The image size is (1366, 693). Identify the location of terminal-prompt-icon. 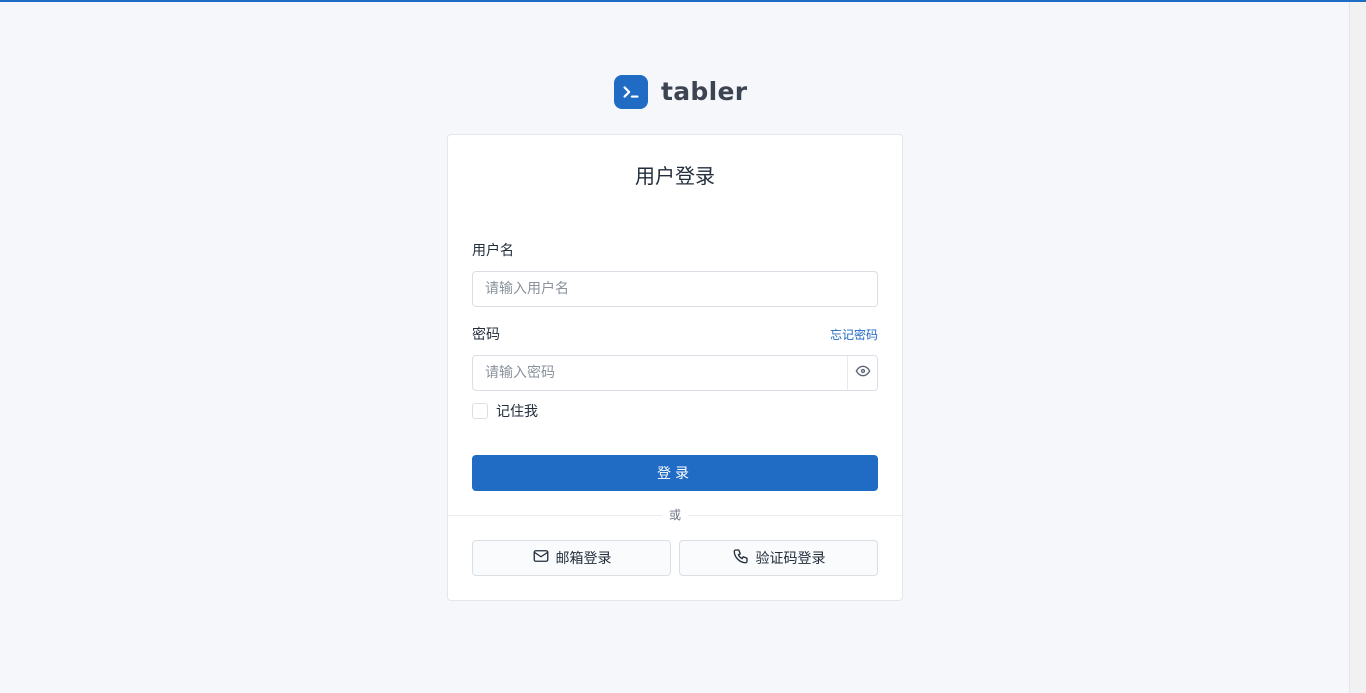
(631, 92).